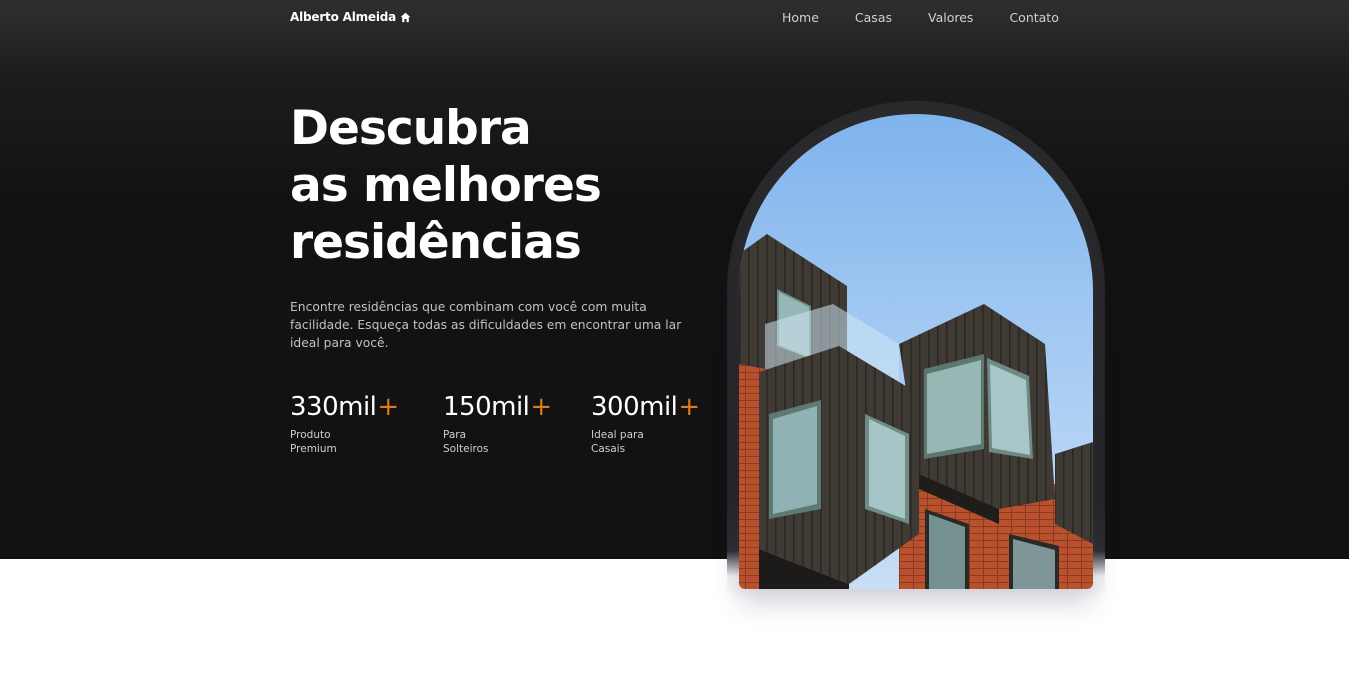 Image resolution: width=1349 pixels, height=677 pixels. I want to click on nav-link-home: Home, so click(800, 17).